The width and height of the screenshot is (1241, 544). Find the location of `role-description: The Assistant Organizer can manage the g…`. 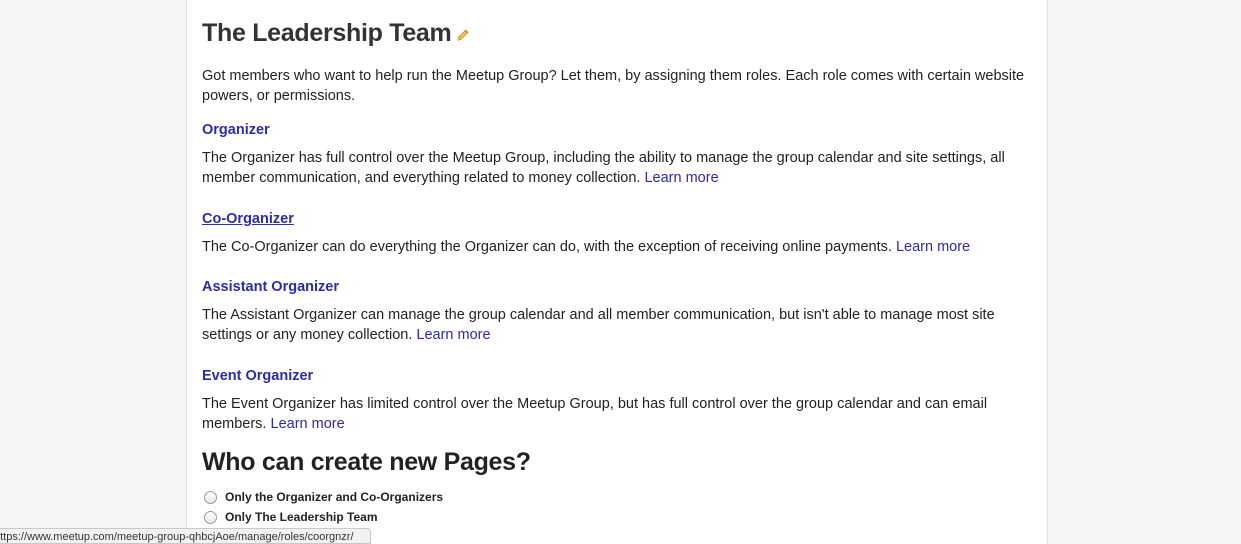

role-description: The Assistant Organizer can manage the g… is located at coordinates (619, 325).